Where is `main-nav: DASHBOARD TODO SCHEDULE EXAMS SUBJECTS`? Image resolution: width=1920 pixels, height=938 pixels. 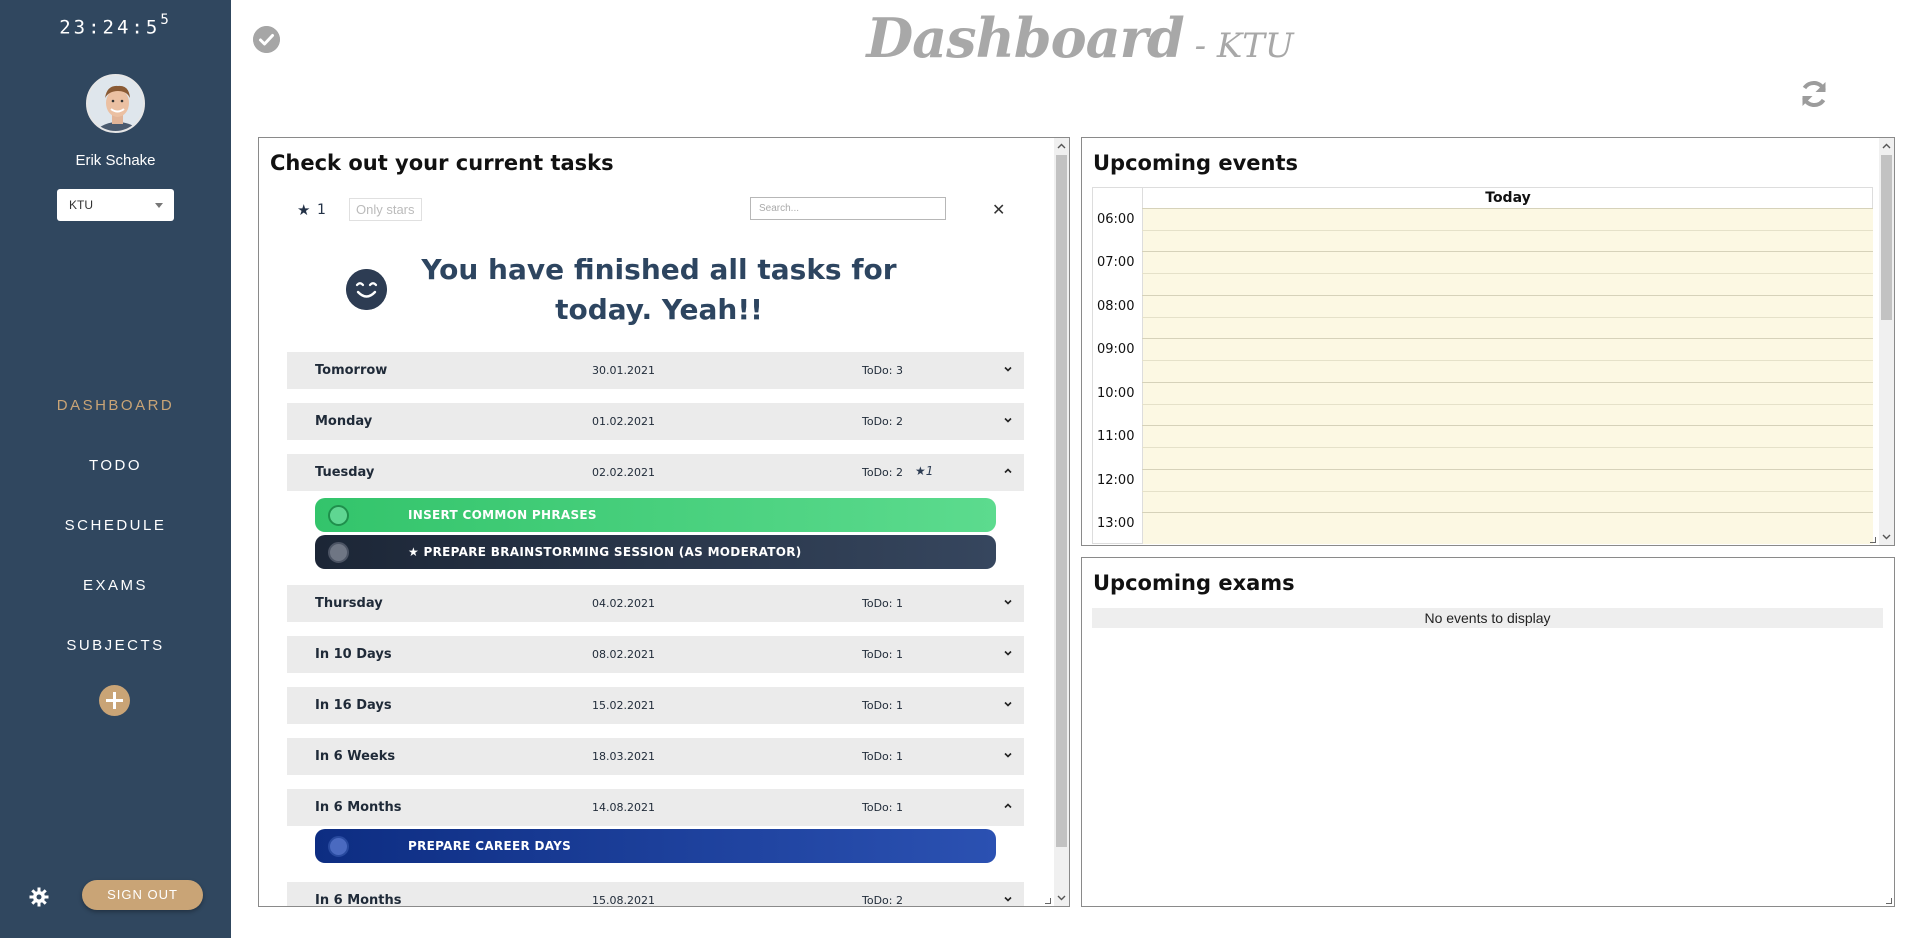
main-nav: DASHBOARD TODO SCHEDULE EXAMS SUBJECTS is located at coordinates (115, 536).